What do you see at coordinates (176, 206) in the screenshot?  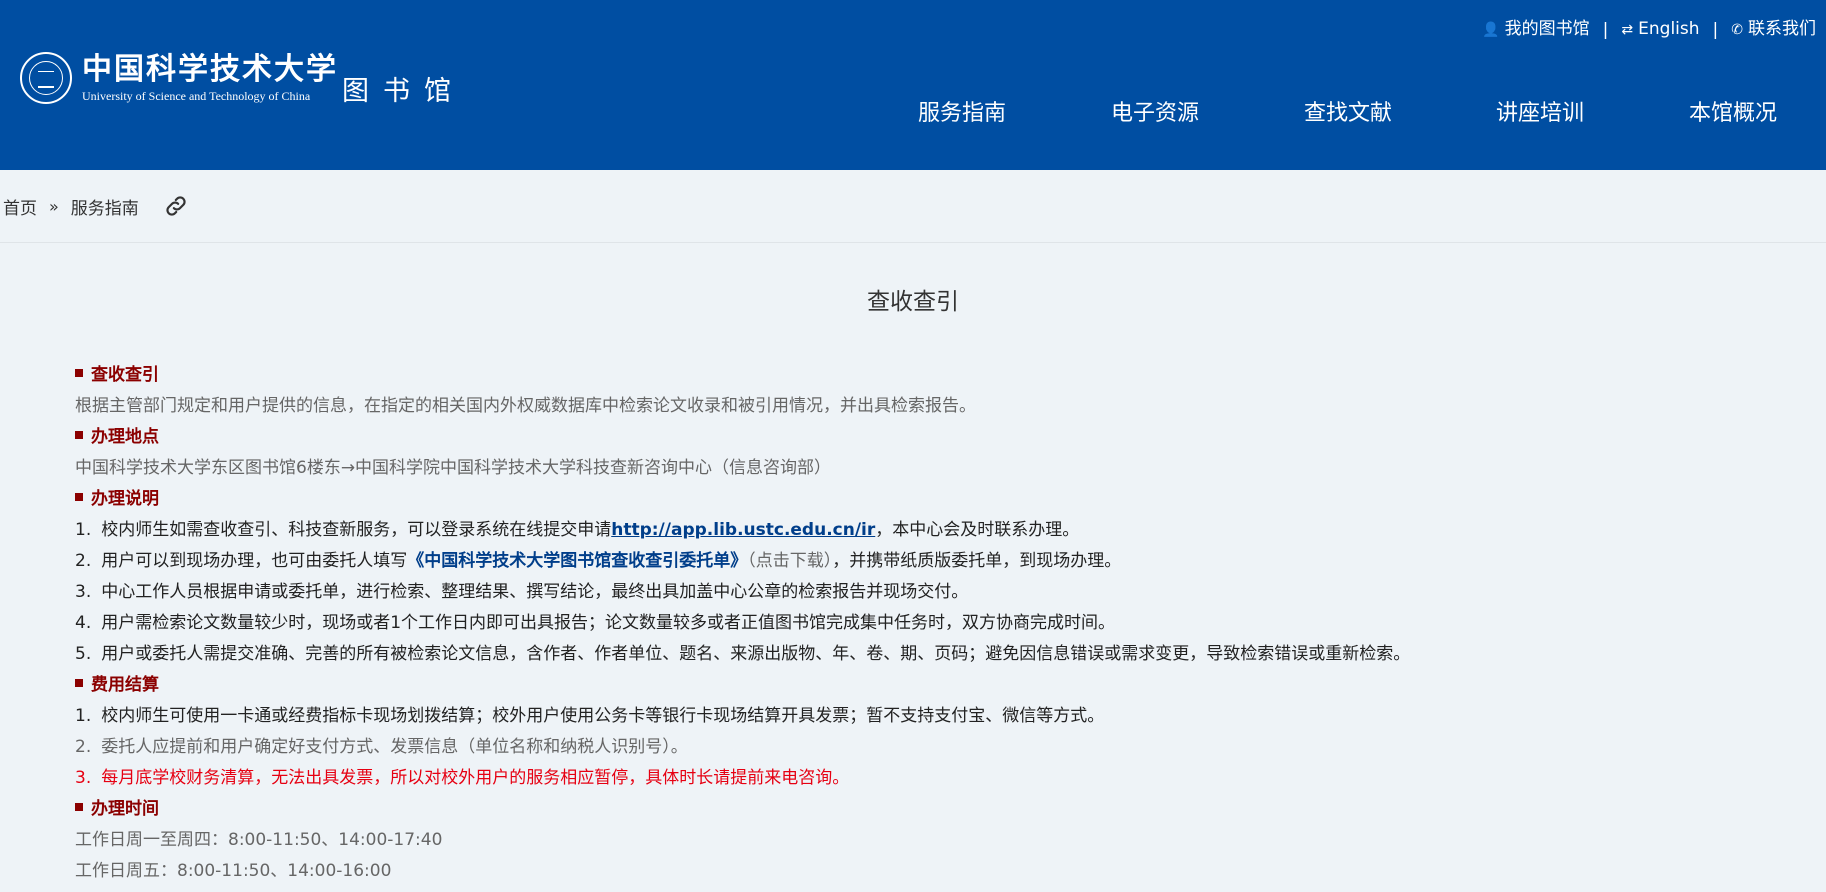 I see `link-icon` at bounding box center [176, 206].